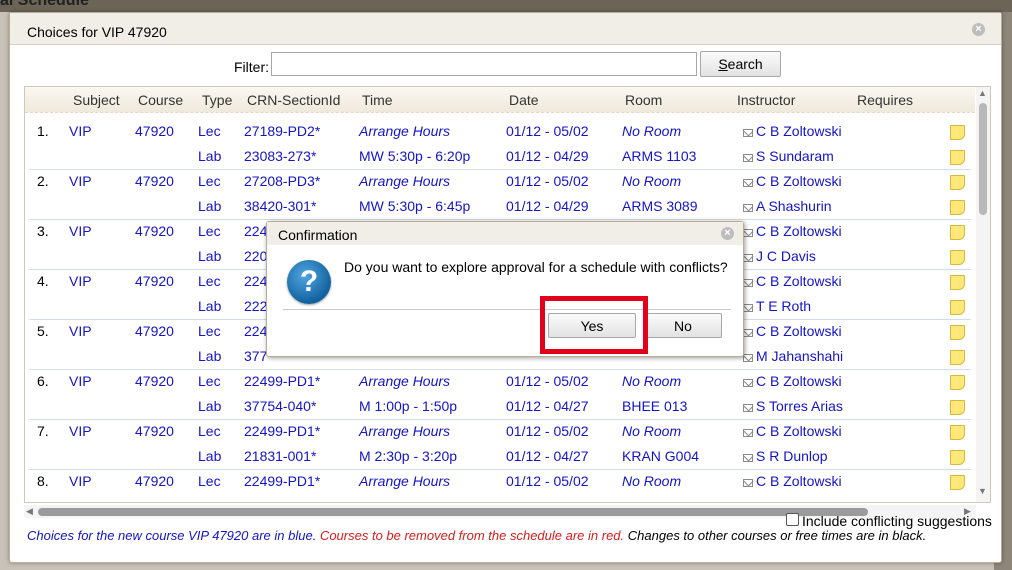 This screenshot has height=570, width=1012. I want to click on no-button: No, so click(683, 325).